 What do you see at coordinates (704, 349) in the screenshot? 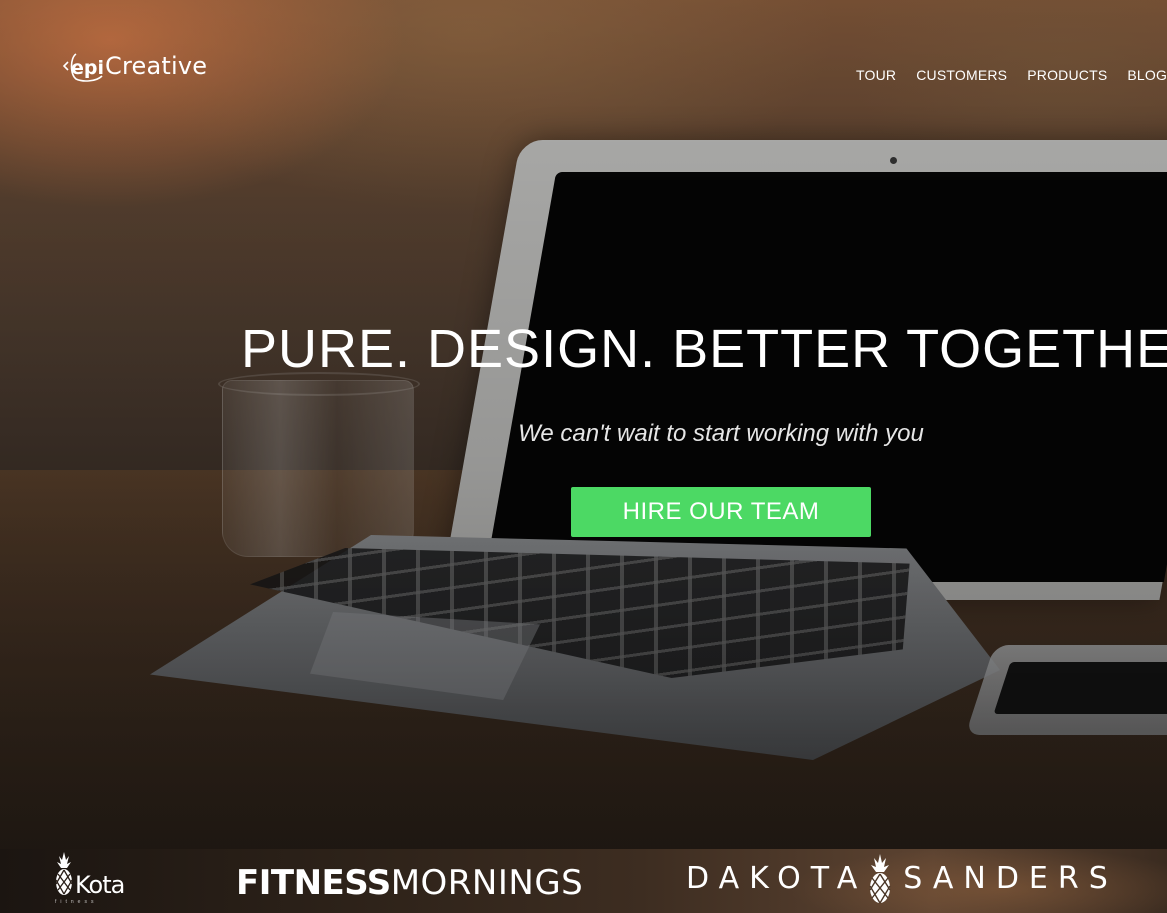
I see `hero-headline: PURE. DESIGN. BETTER TOGETHER` at bounding box center [704, 349].